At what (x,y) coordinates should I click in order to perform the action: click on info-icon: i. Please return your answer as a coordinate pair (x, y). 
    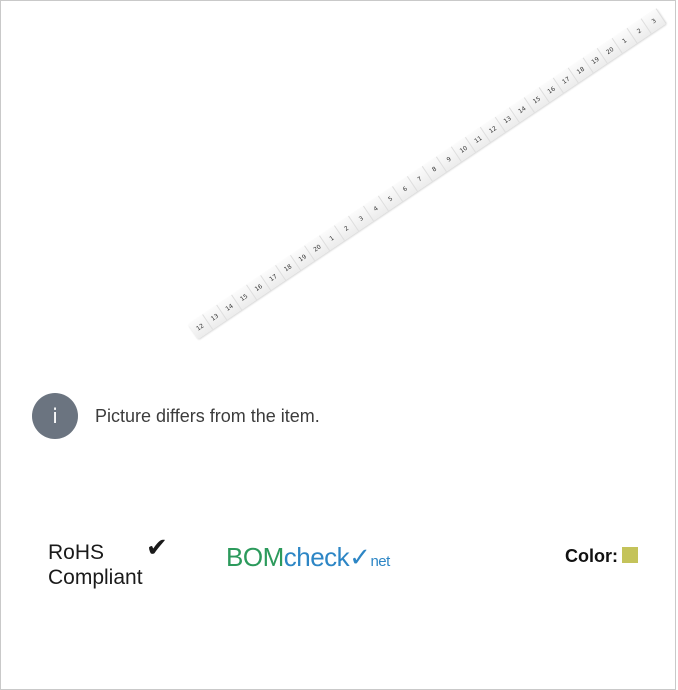
    Looking at the image, I should click on (55, 416).